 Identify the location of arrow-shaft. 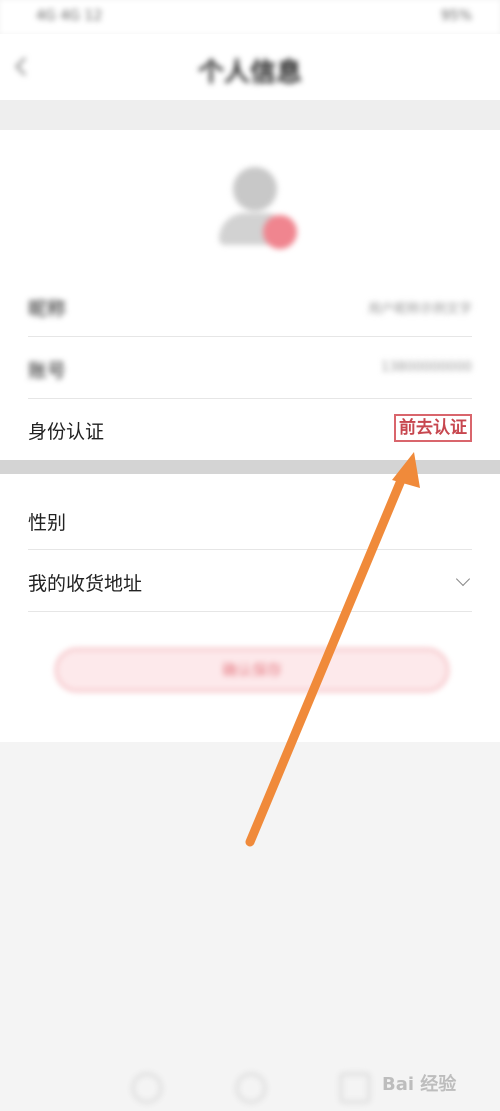
(326, 660).